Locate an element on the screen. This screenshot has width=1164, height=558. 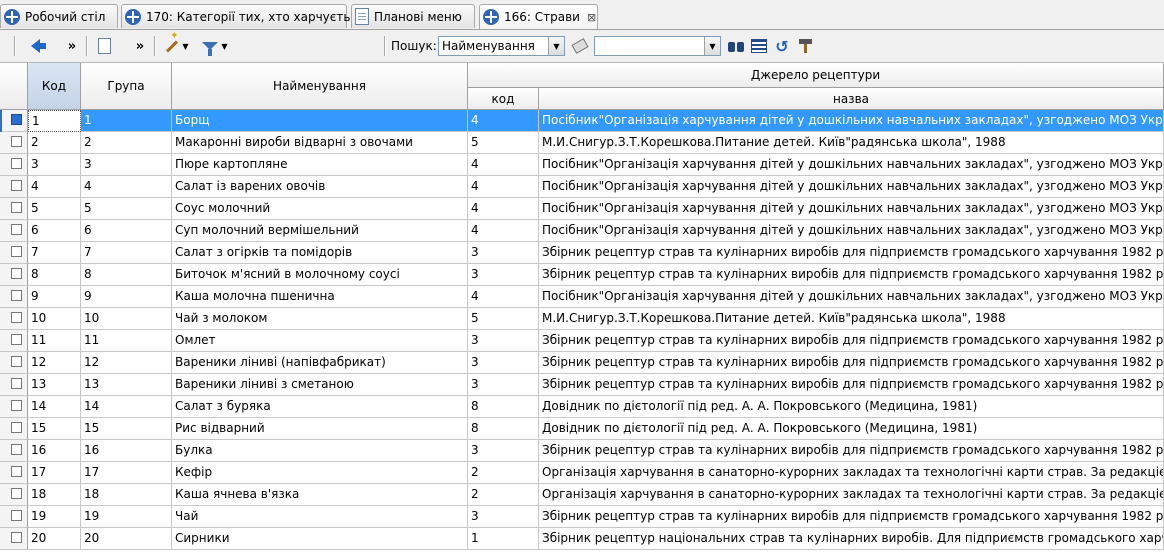
cell-name: Биточок м'ясний в молочному соусі is located at coordinates (320, 275).